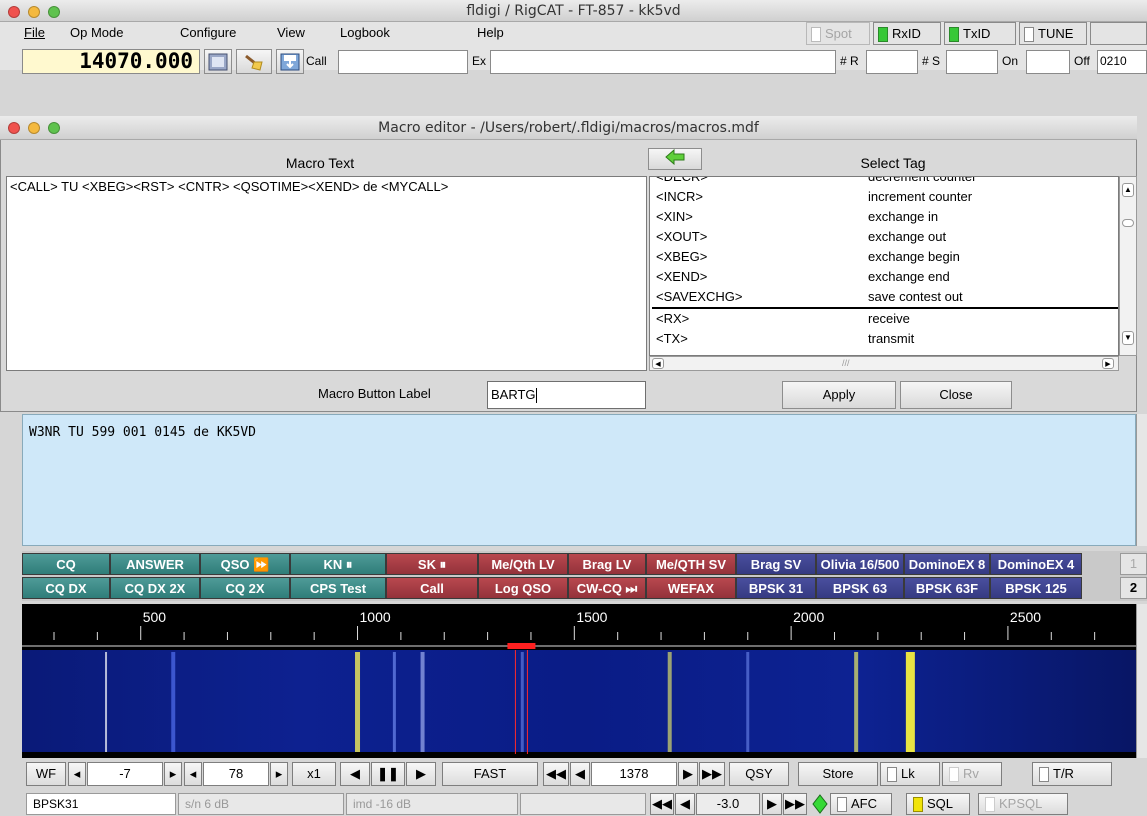 The image size is (1147, 816). I want to click on macro-button: Olivia 16/500, so click(860, 564).